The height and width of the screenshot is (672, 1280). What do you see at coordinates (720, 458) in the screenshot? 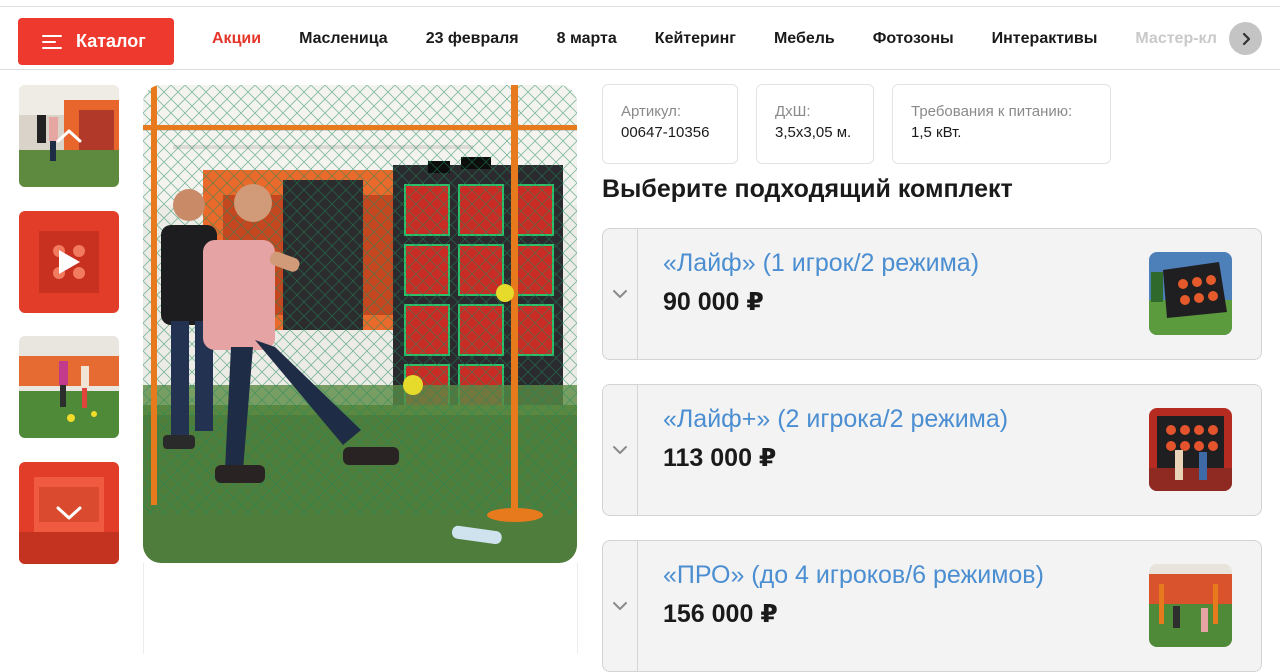
I see `kit-price: 113 000 ₽` at bounding box center [720, 458].